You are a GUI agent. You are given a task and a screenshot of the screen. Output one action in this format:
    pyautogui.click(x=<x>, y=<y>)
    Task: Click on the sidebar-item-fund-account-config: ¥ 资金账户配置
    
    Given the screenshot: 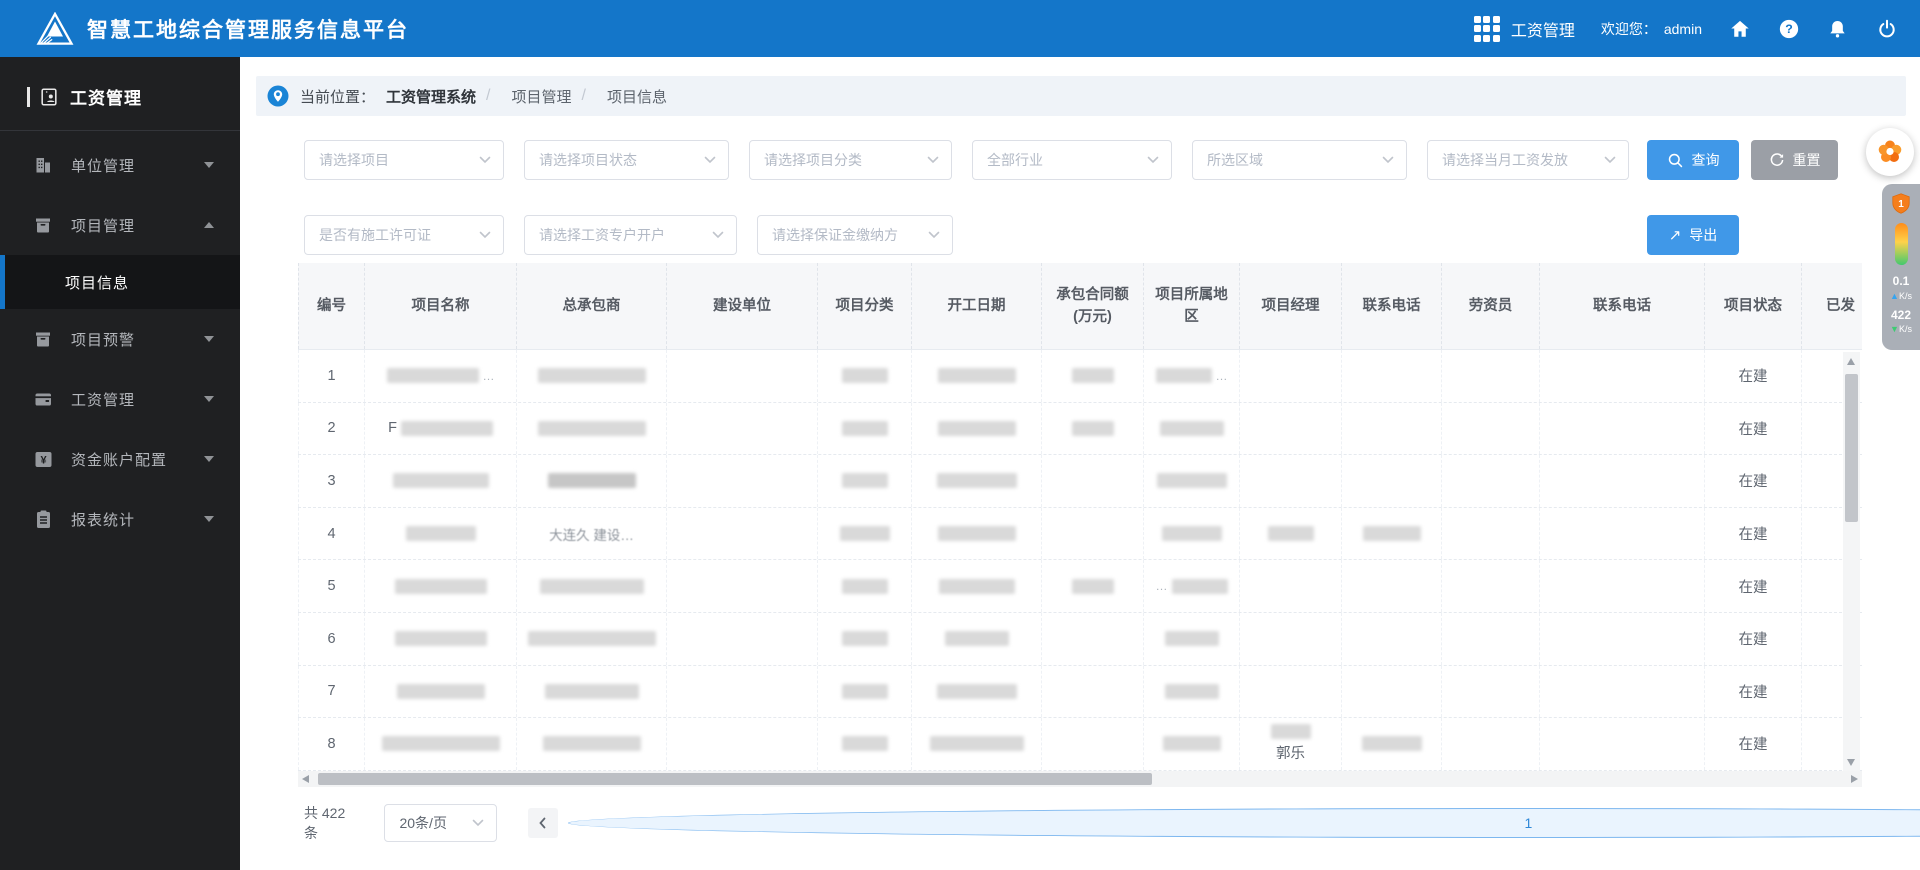 What is the action you would take?
    pyautogui.click(x=120, y=459)
    